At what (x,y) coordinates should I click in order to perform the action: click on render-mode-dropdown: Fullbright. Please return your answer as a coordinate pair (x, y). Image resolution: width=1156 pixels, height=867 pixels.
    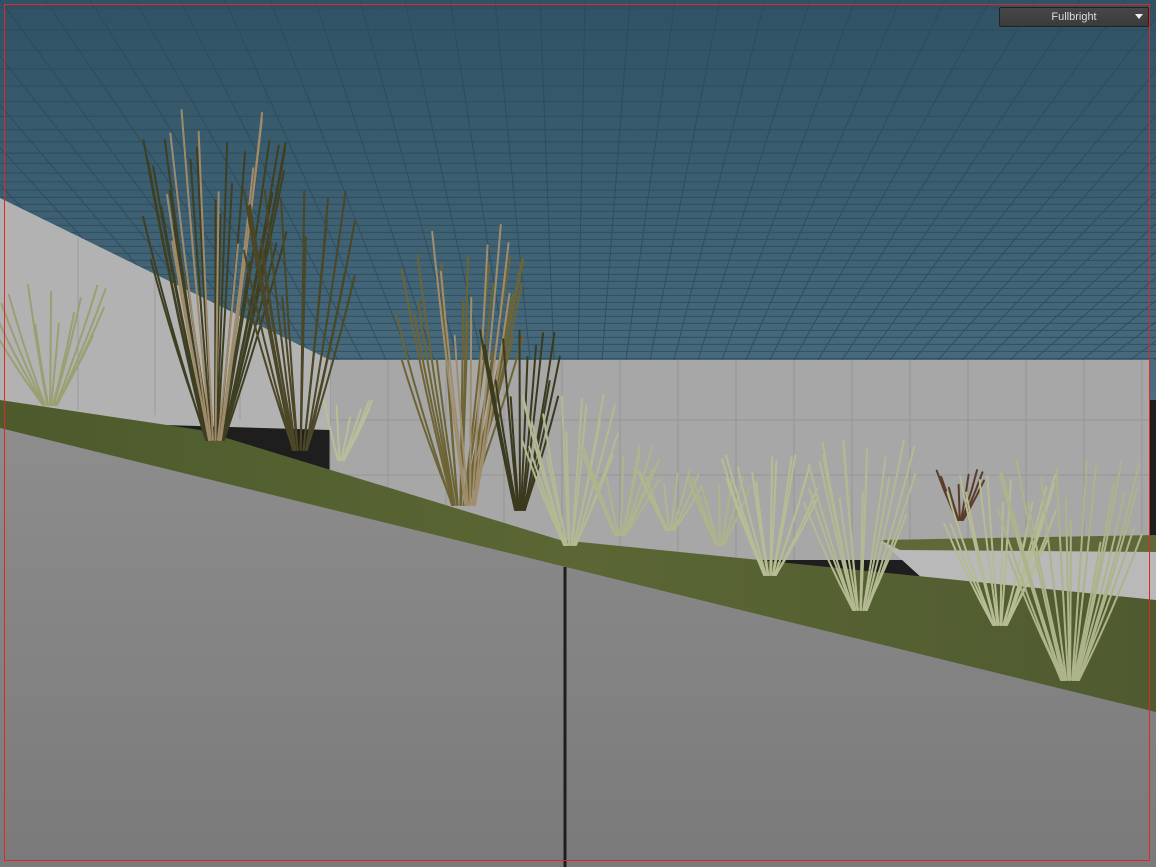
    Looking at the image, I should click on (1074, 17).